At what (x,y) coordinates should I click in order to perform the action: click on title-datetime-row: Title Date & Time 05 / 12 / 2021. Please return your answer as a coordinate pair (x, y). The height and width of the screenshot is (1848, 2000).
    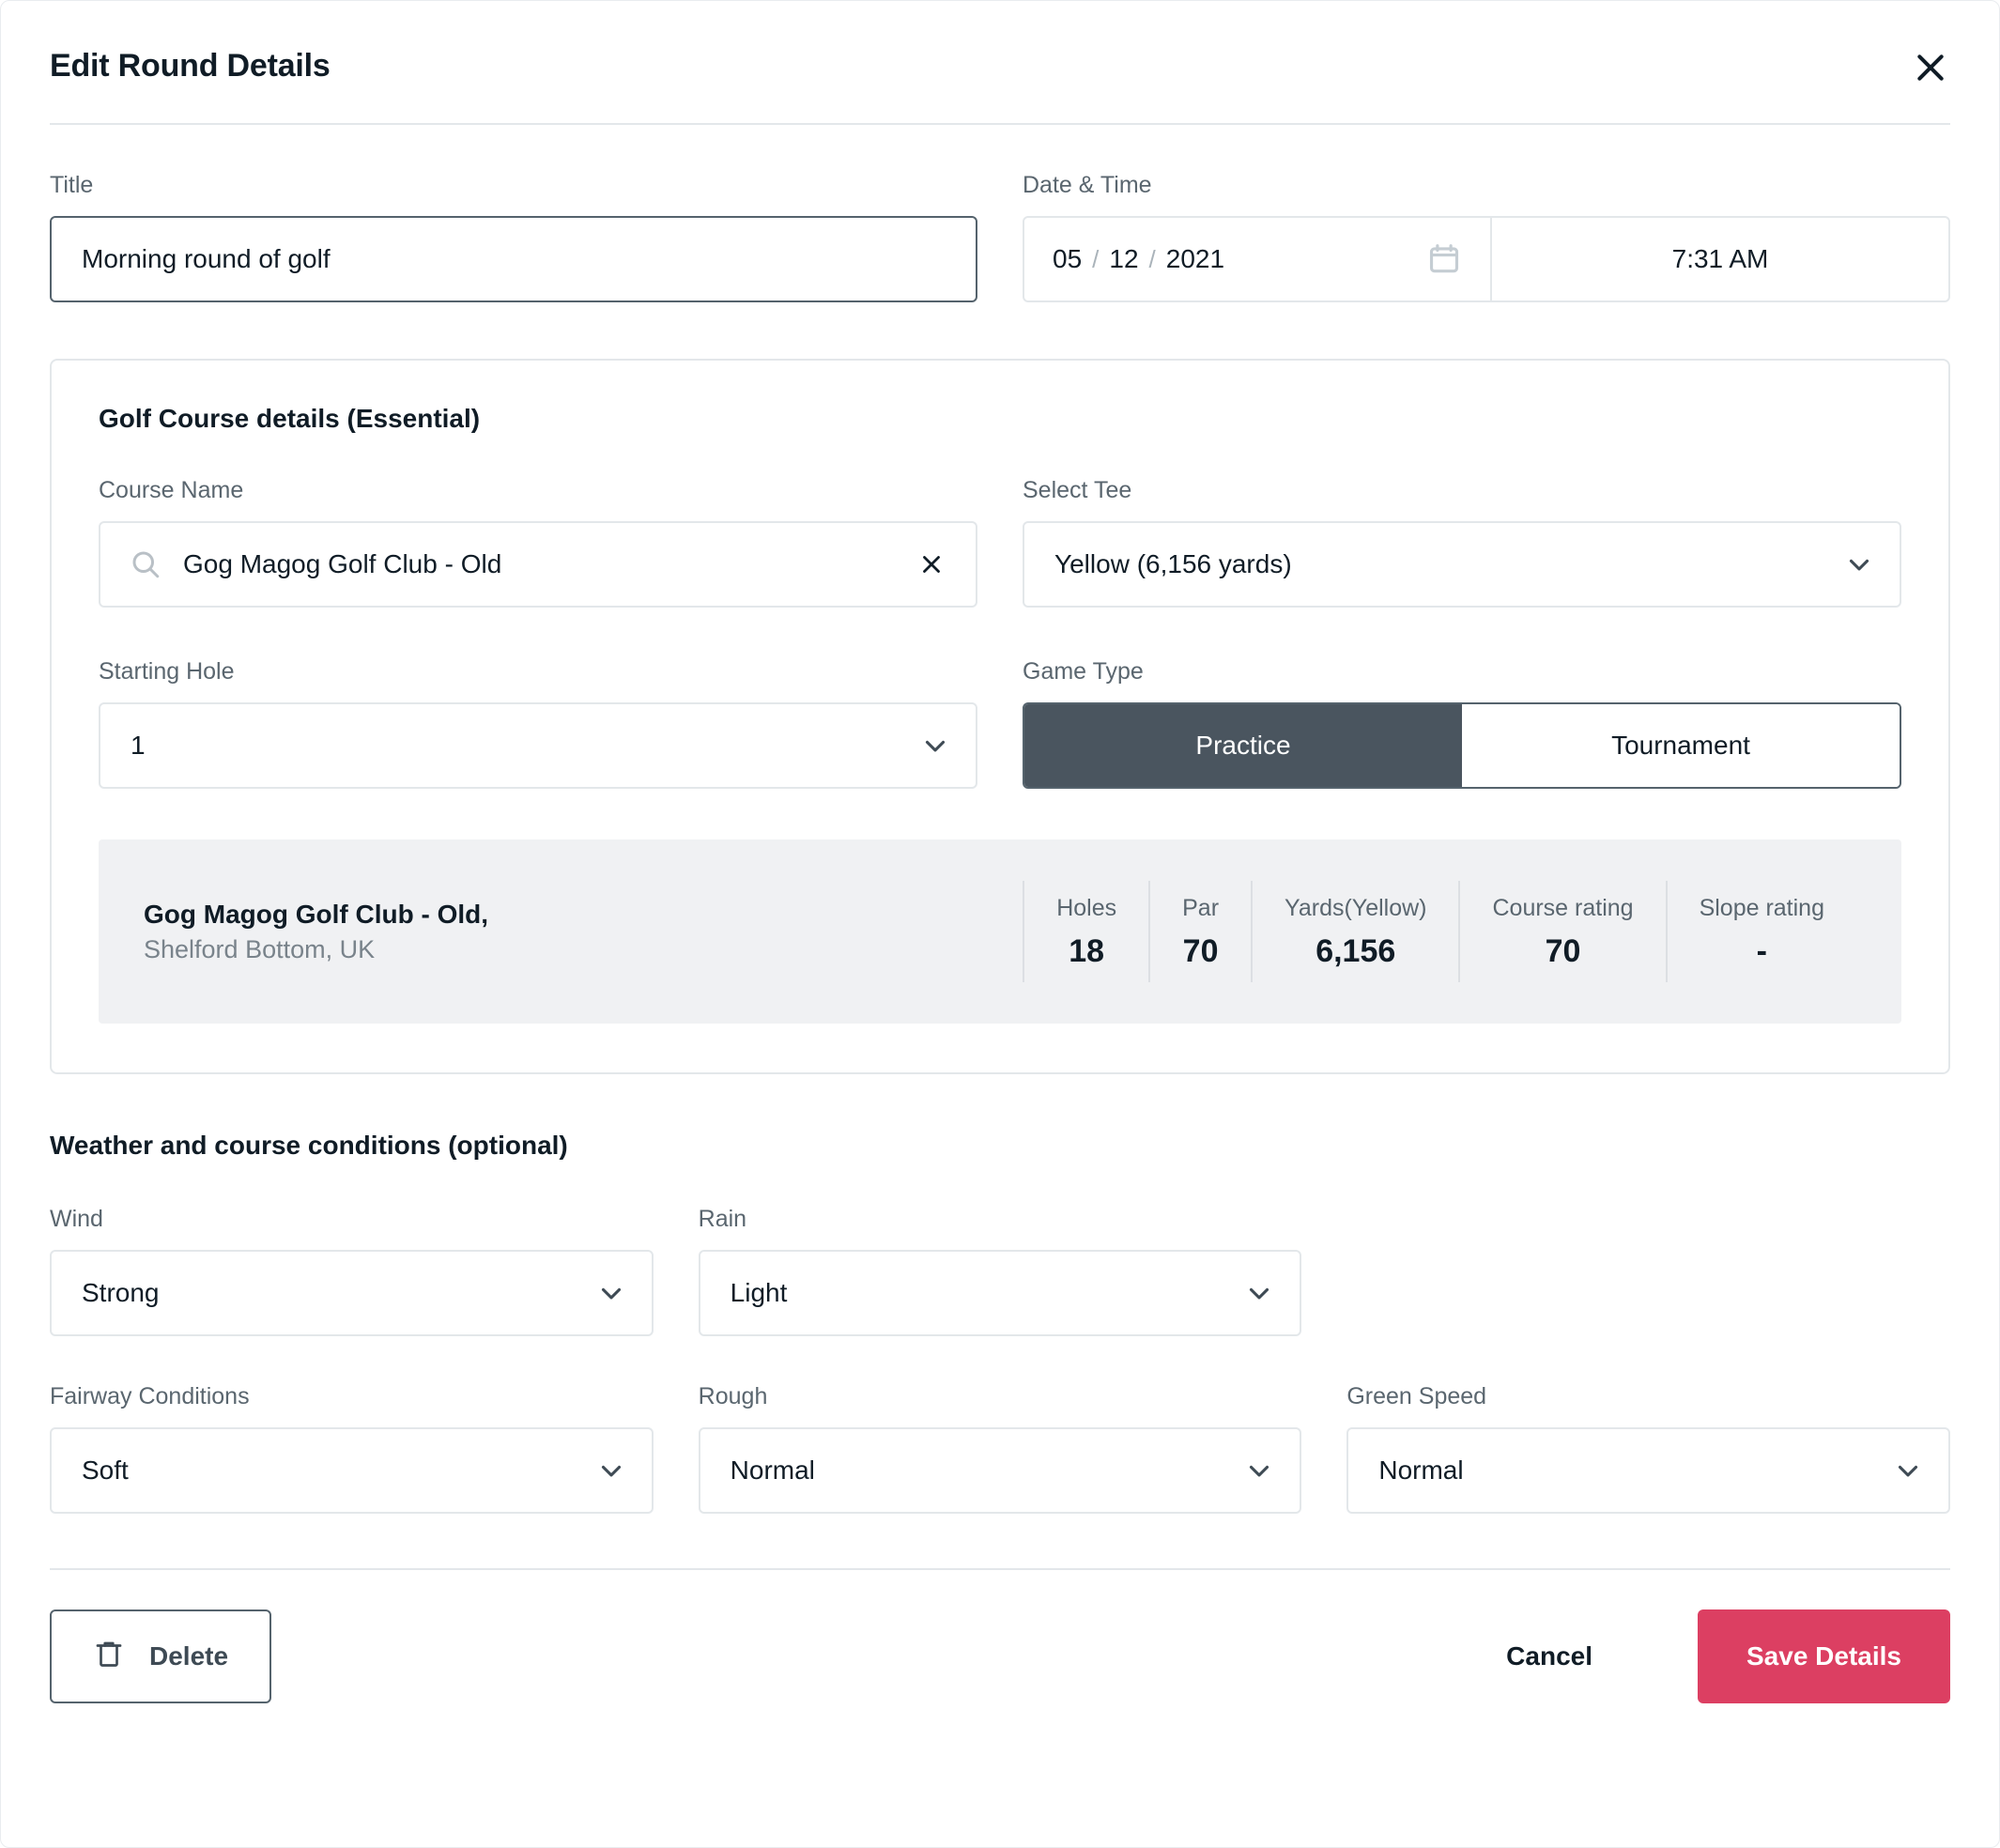
    Looking at the image, I should click on (1000, 238).